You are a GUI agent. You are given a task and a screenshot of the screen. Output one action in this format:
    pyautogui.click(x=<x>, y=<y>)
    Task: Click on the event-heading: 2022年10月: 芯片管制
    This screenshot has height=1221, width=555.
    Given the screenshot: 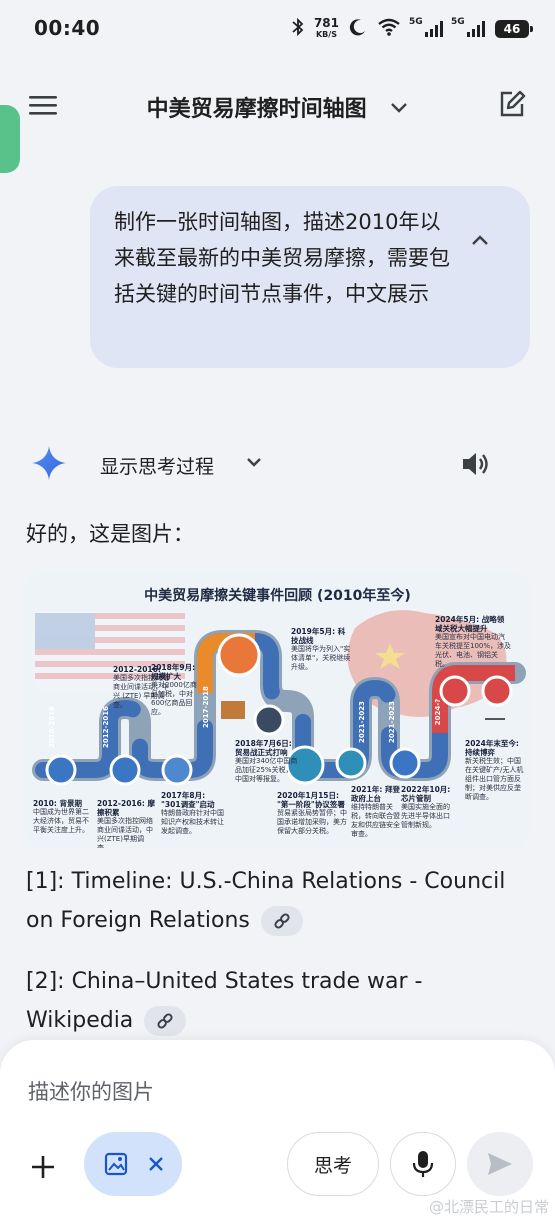 What is the action you would take?
    pyautogui.click(x=426, y=794)
    